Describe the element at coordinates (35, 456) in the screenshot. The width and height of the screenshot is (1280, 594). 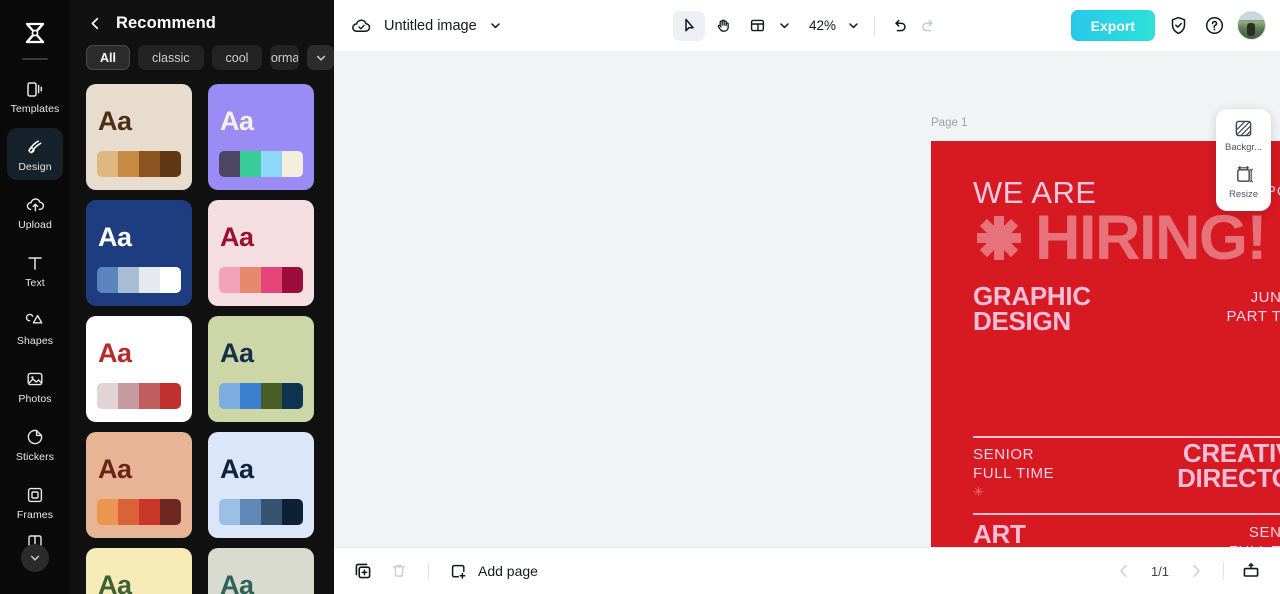
I see `sidebar-item-label: Stickers` at that location.